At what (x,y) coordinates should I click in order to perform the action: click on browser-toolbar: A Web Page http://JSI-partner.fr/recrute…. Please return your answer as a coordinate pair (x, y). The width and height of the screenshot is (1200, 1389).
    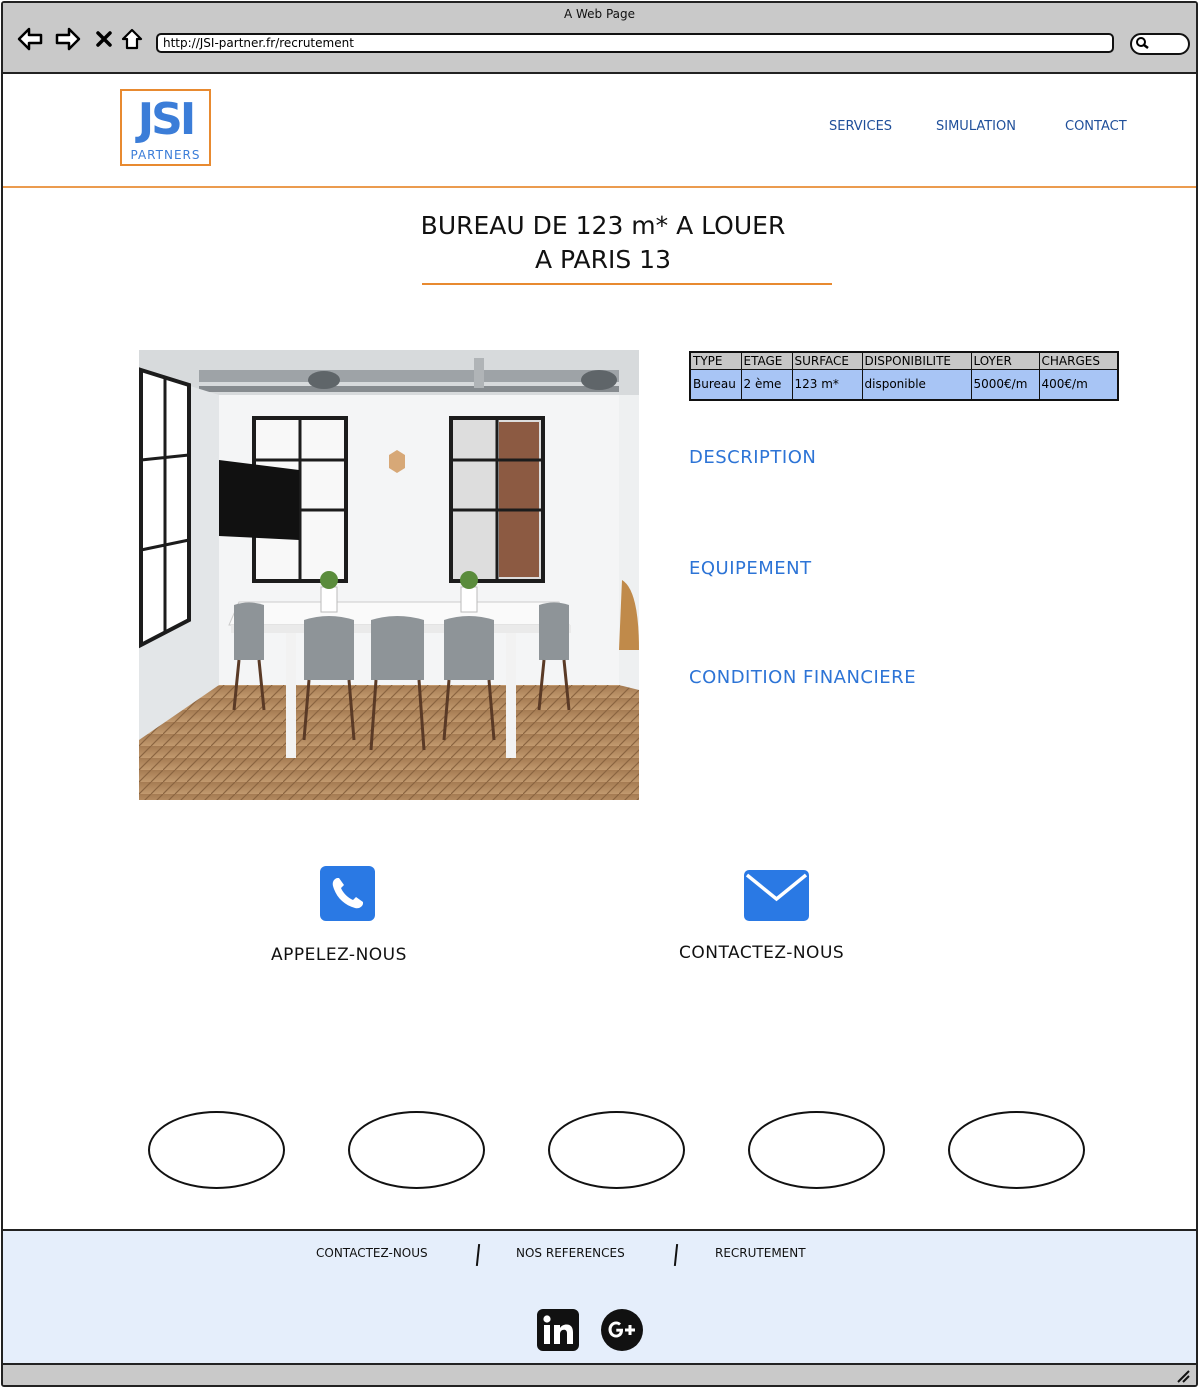
    Looking at the image, I should click on (599, 38).